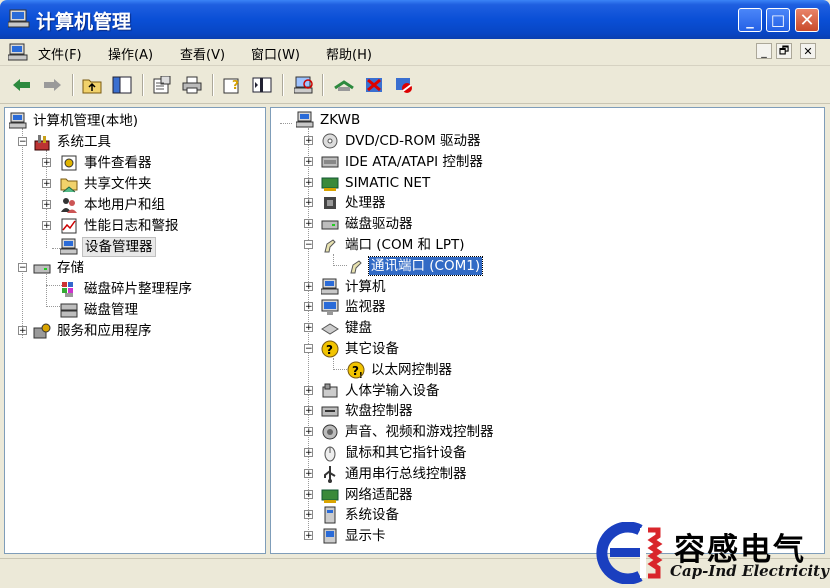  Describe the element at coordinates (329, 120) in the screenshot. I see `tree-root-computer: ZKWB` at that location.